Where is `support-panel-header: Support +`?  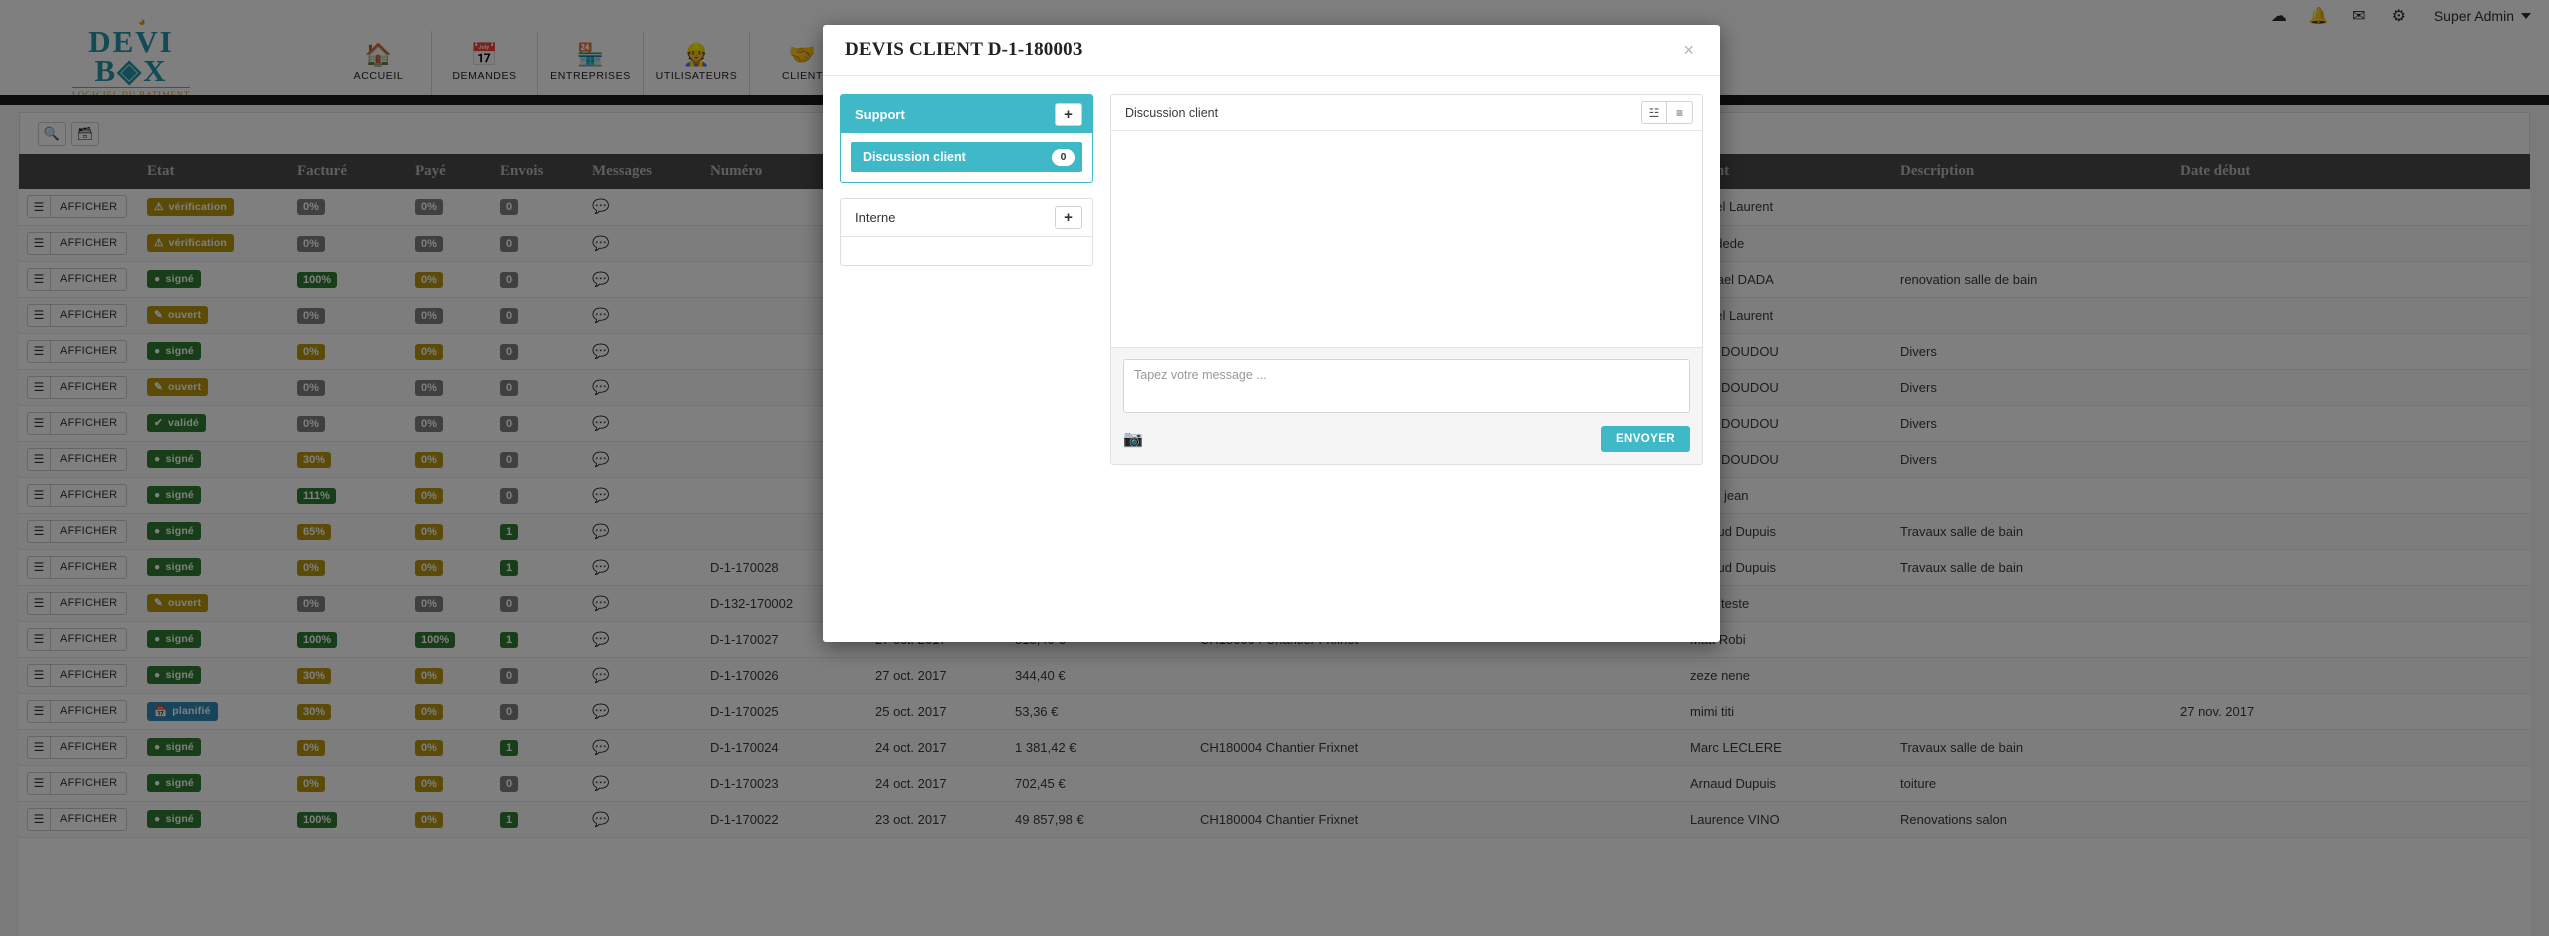 support-panel-header: Support + is located at coordinates (966, 114).